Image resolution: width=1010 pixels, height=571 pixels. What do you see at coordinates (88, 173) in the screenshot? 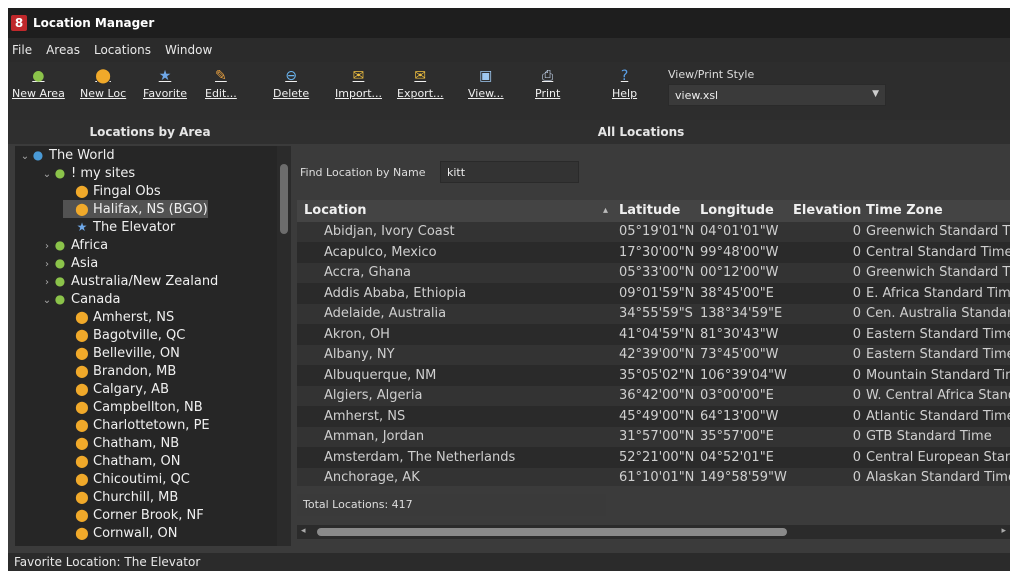
I see `tree-item: ⌄ ● ! my sites` at bounding box center [88, 173].